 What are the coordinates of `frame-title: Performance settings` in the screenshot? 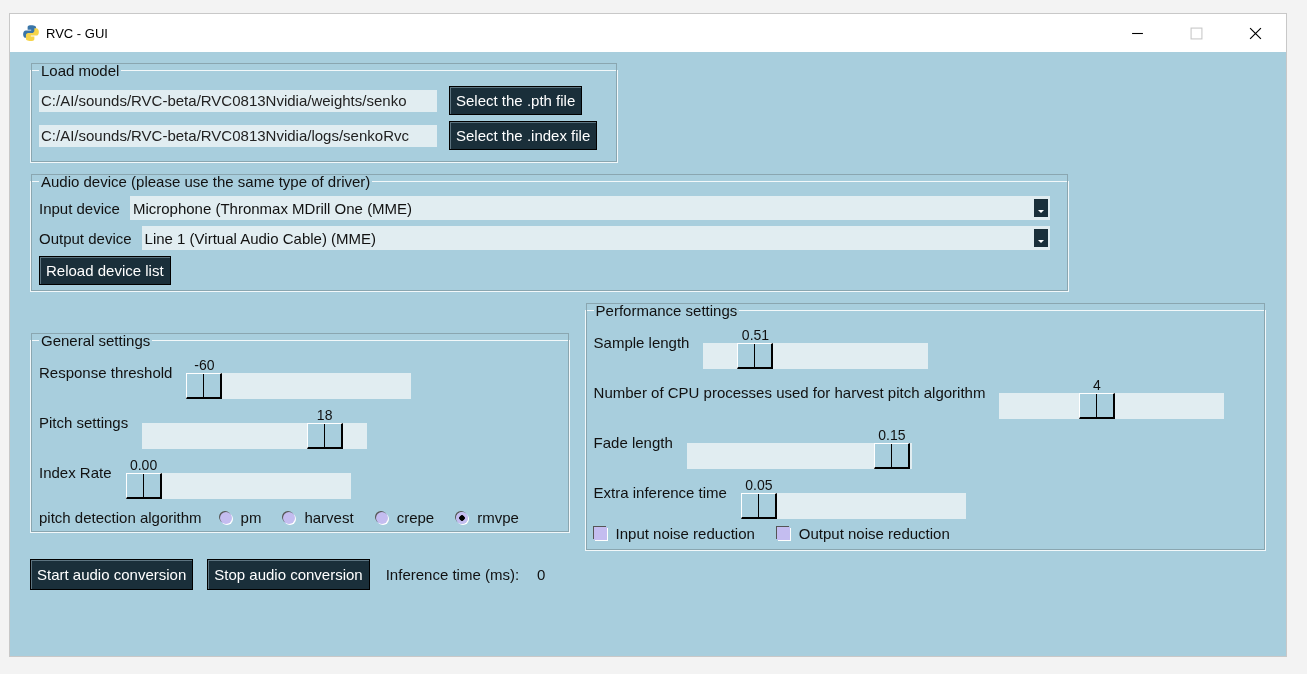 It's located at (666, 310).